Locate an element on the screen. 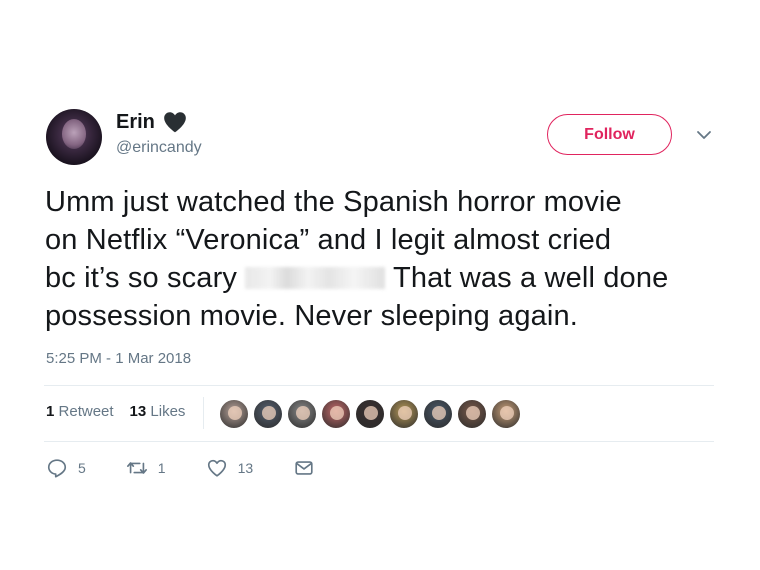 The image size is (760, 570). retweet-icon is located at coordinates (136, 468).